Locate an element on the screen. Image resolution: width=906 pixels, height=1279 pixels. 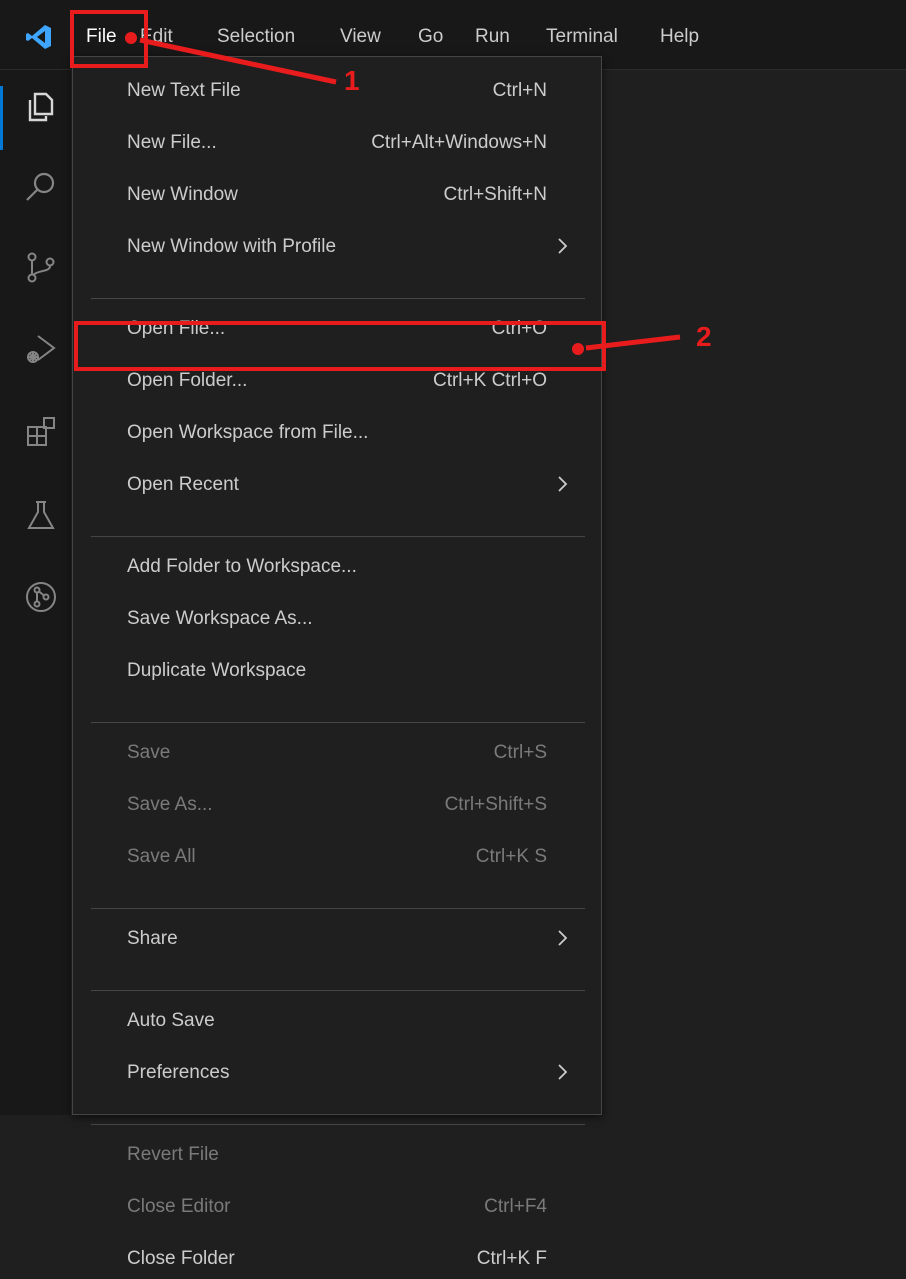
annotation-step-2: 2 is located at coordinates (704, 336).